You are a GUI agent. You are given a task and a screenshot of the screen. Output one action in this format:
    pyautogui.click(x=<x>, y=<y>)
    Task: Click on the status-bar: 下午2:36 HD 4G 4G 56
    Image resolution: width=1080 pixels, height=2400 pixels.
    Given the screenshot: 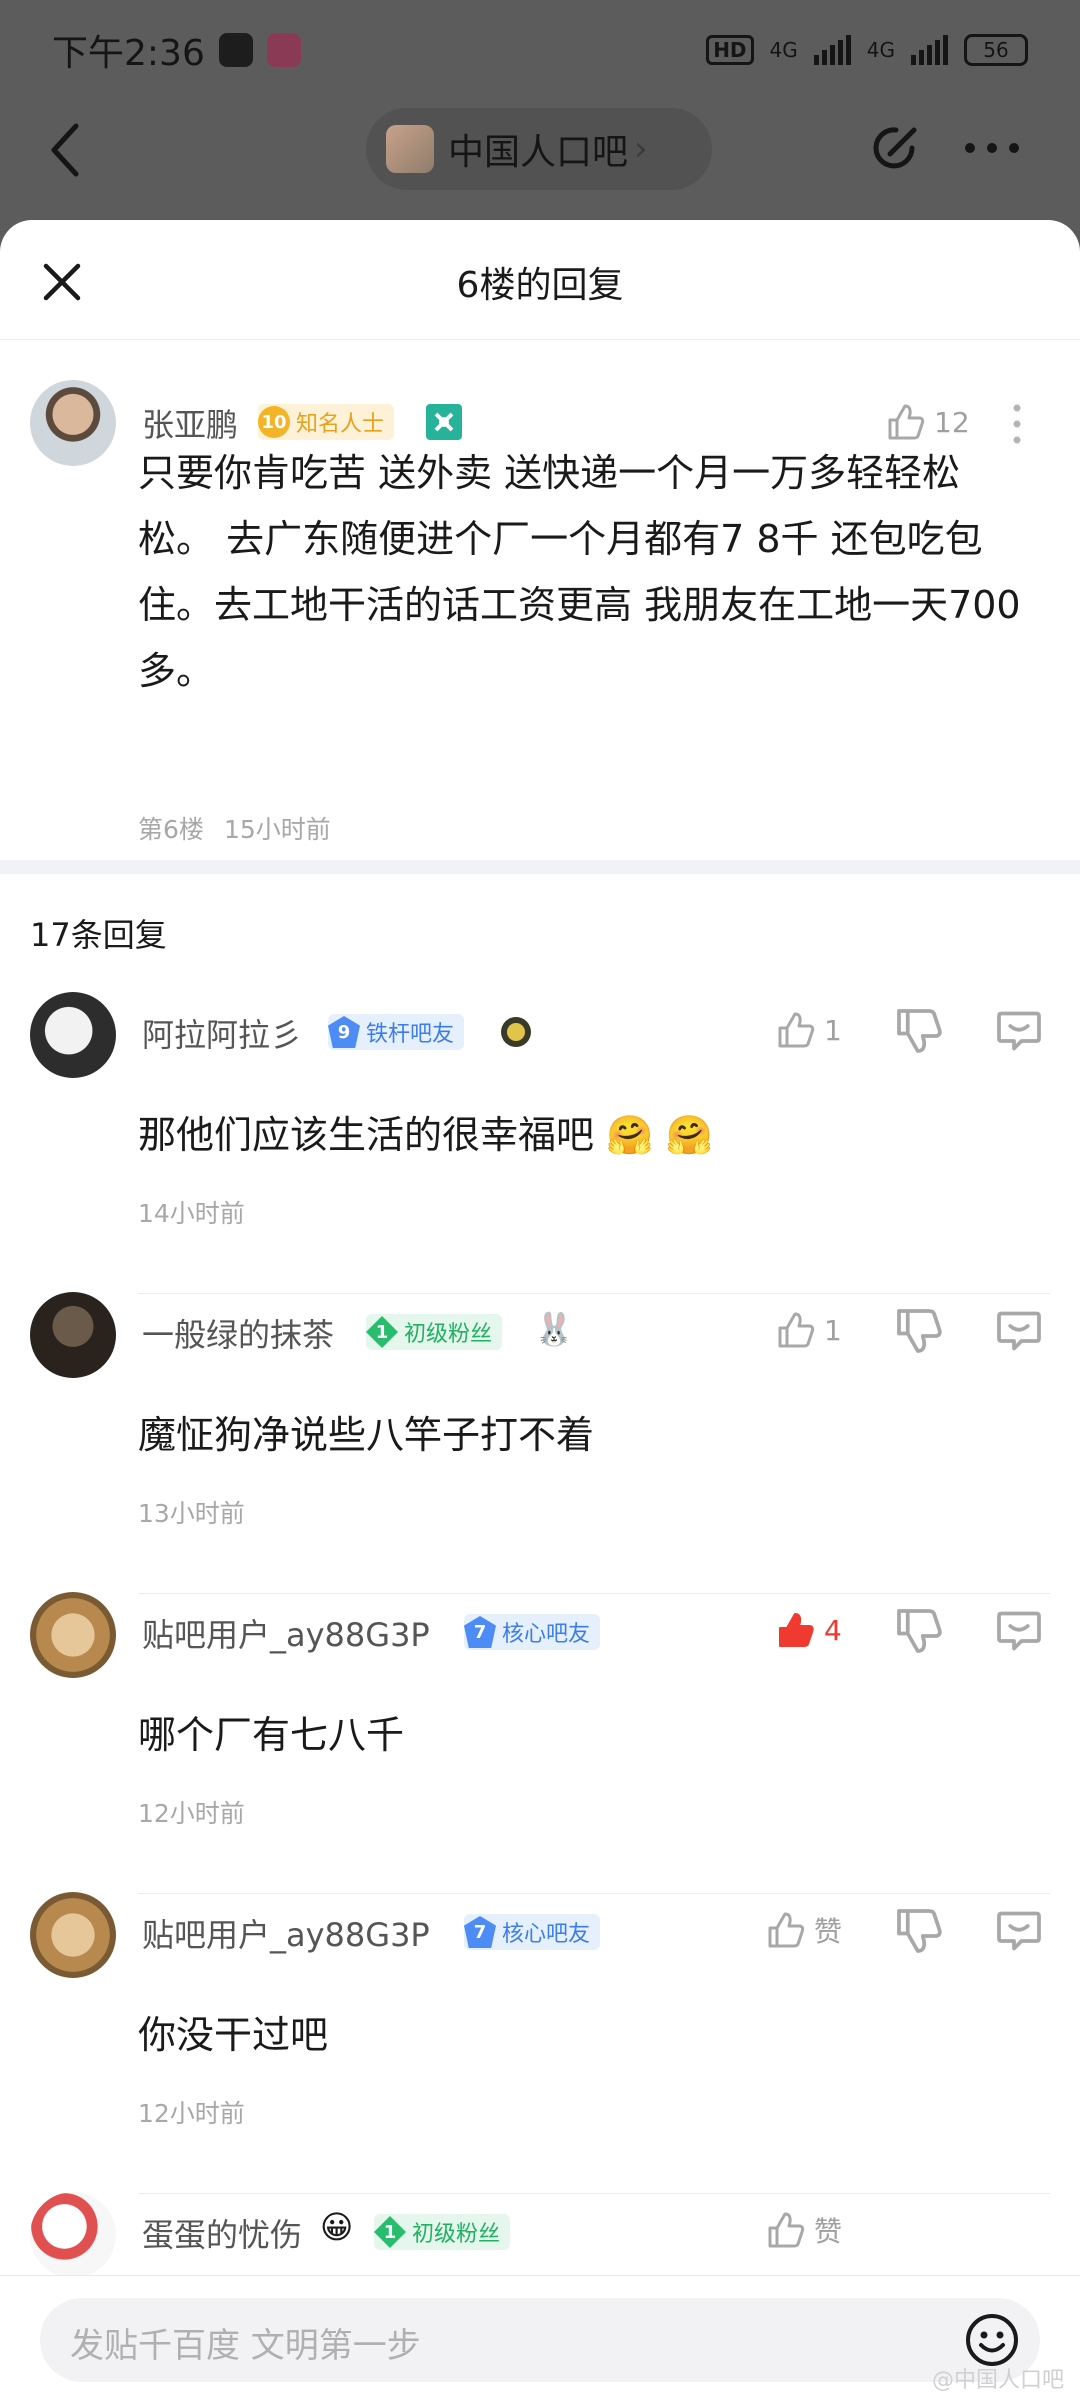 What is the action you would take?
    pyautogui.click(x=540, y=50)
    